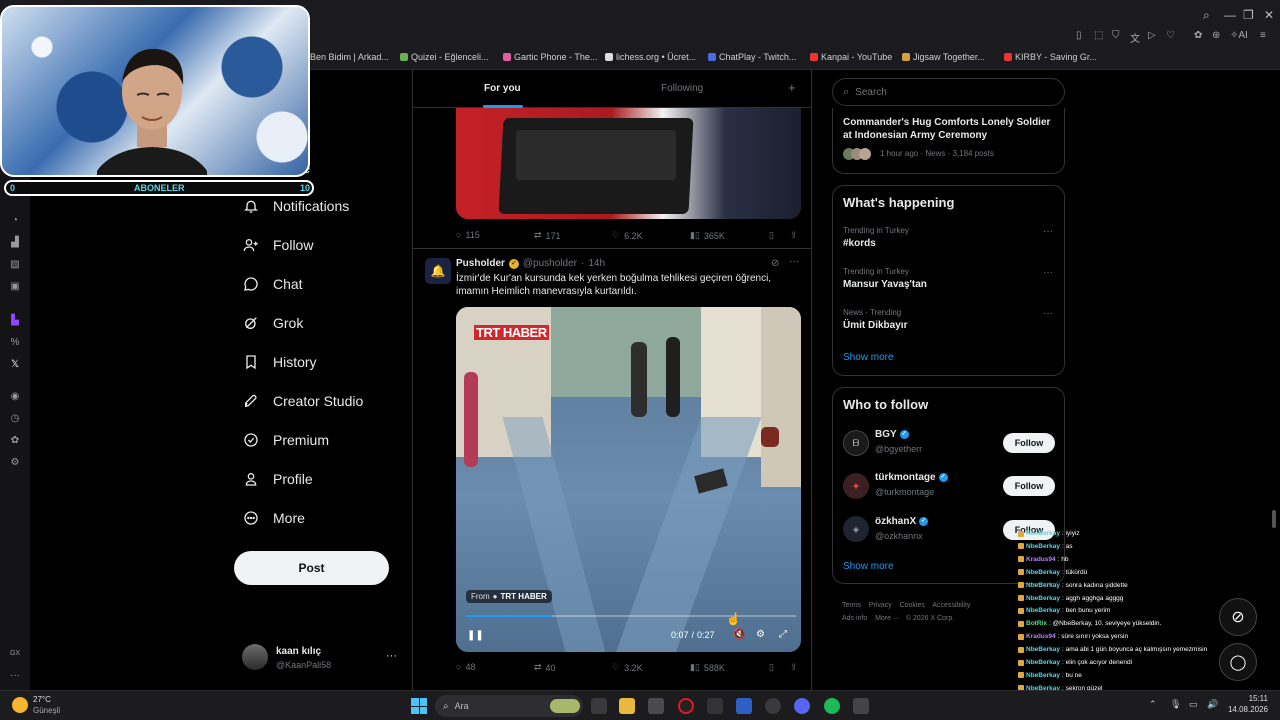 This screenshot has height=720, width=1280. I want to click on nav-item-follow: Follow, so click(277, 245).